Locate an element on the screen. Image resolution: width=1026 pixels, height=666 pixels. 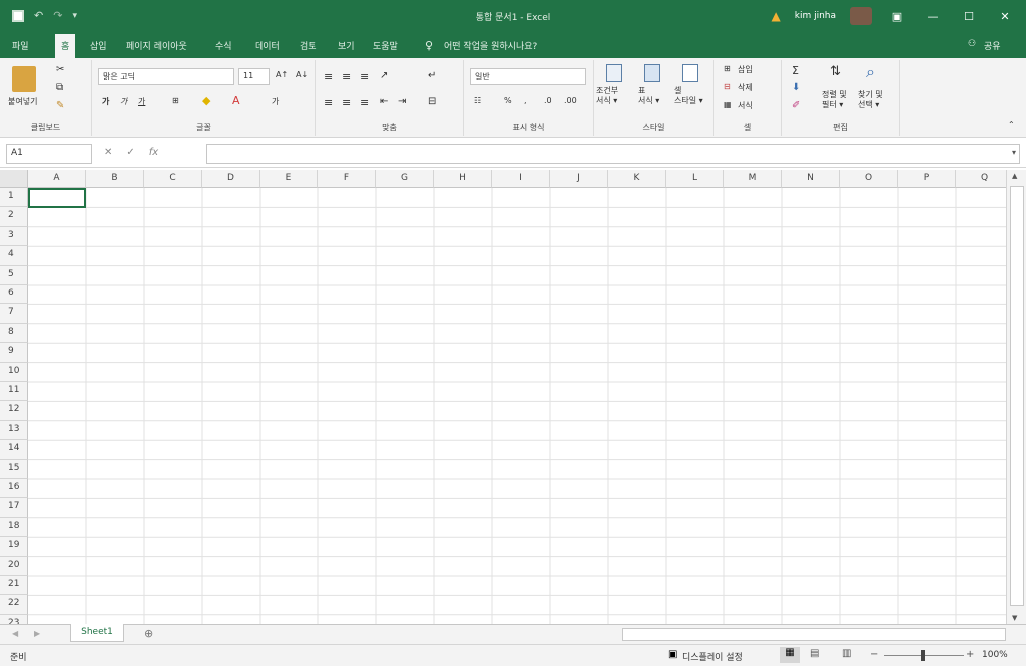
column-header-n: N is located at coordinates (811, 179).